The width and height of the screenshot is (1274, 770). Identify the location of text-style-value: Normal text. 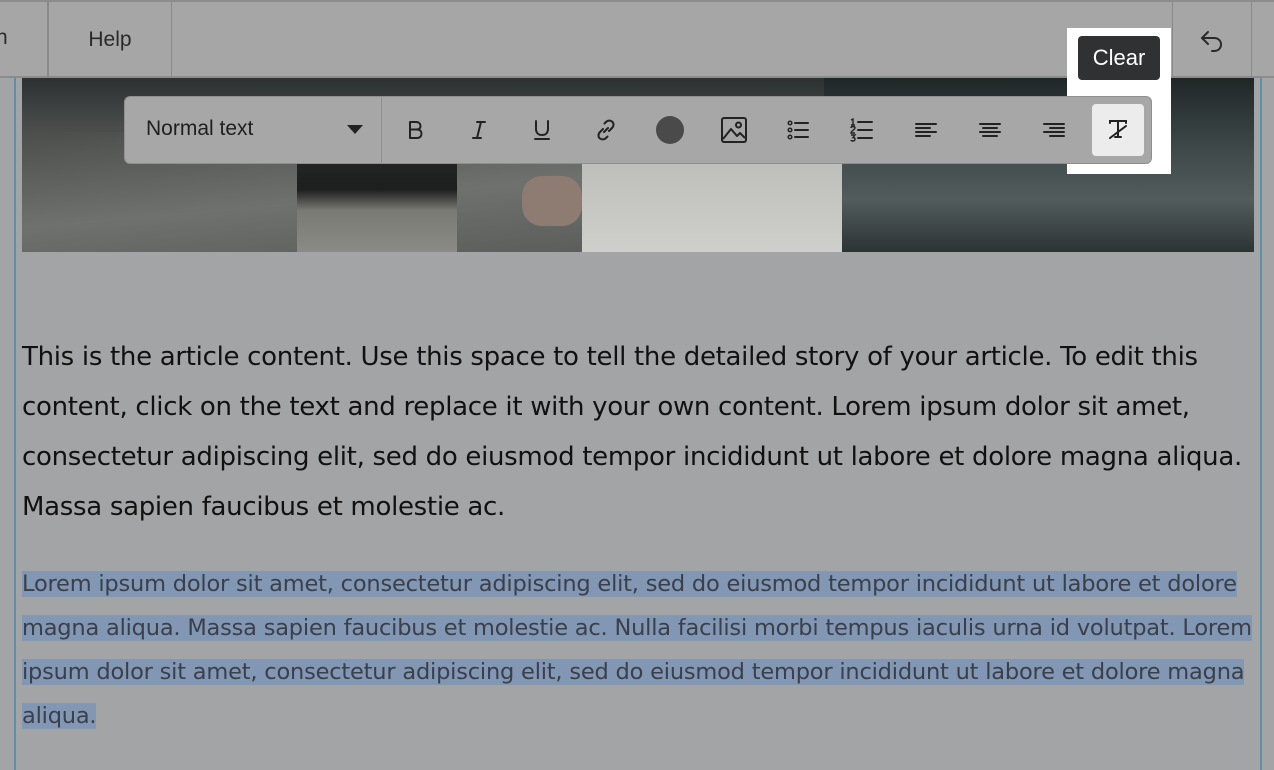
(200, 128).